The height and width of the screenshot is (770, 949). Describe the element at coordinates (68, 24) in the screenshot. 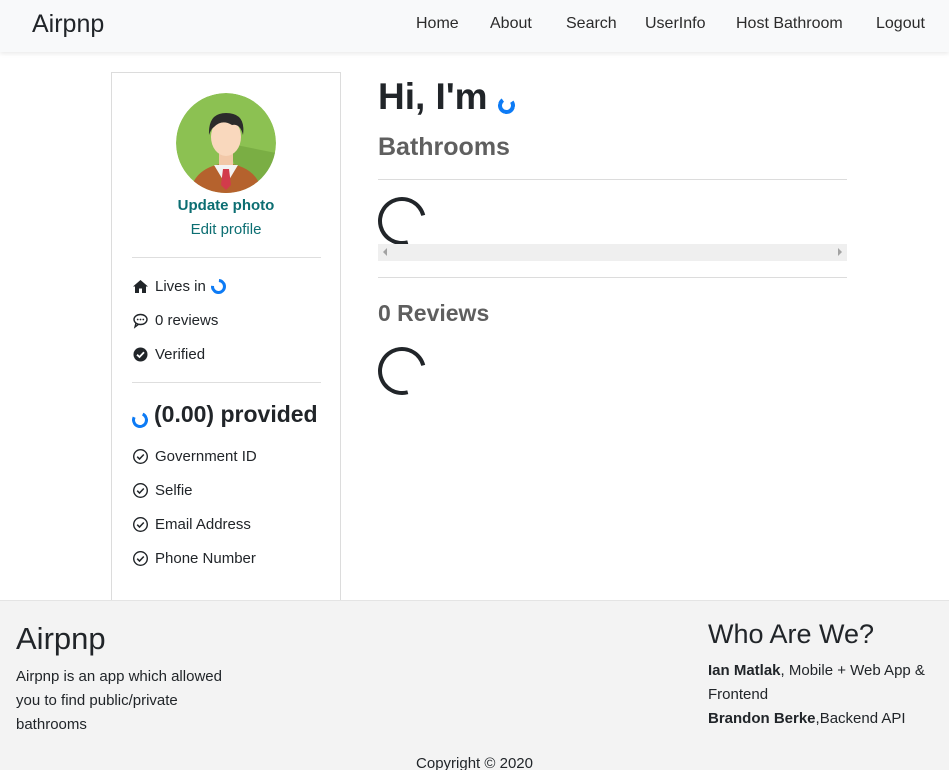

I see `brand-logo: Airpnp` at that location.